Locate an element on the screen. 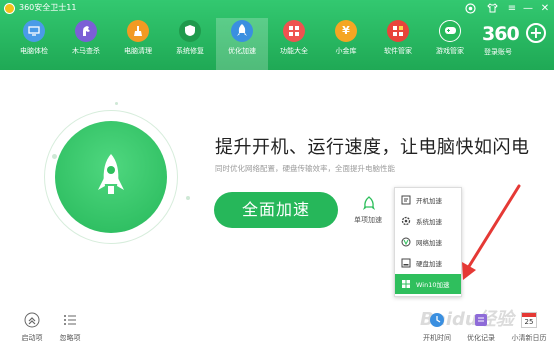 Image resolution: width=554 pixels, height=352 pixels. login-area: 360 + 登录账号 is located at coordinates (516, 44).